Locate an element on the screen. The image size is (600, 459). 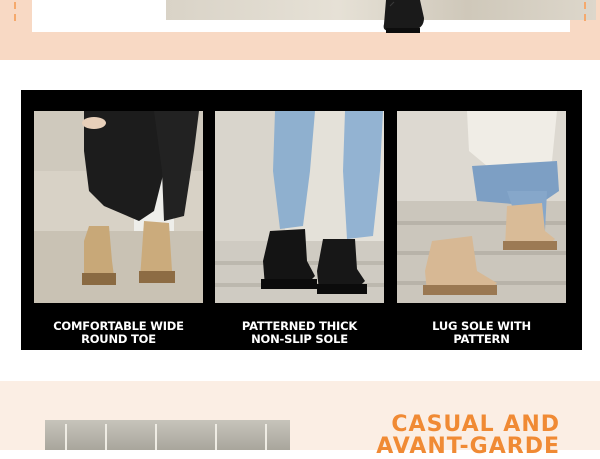
feature-caption: PATTERNED THICK NON-SLIP SOLE is located at coordinates (299, 332).